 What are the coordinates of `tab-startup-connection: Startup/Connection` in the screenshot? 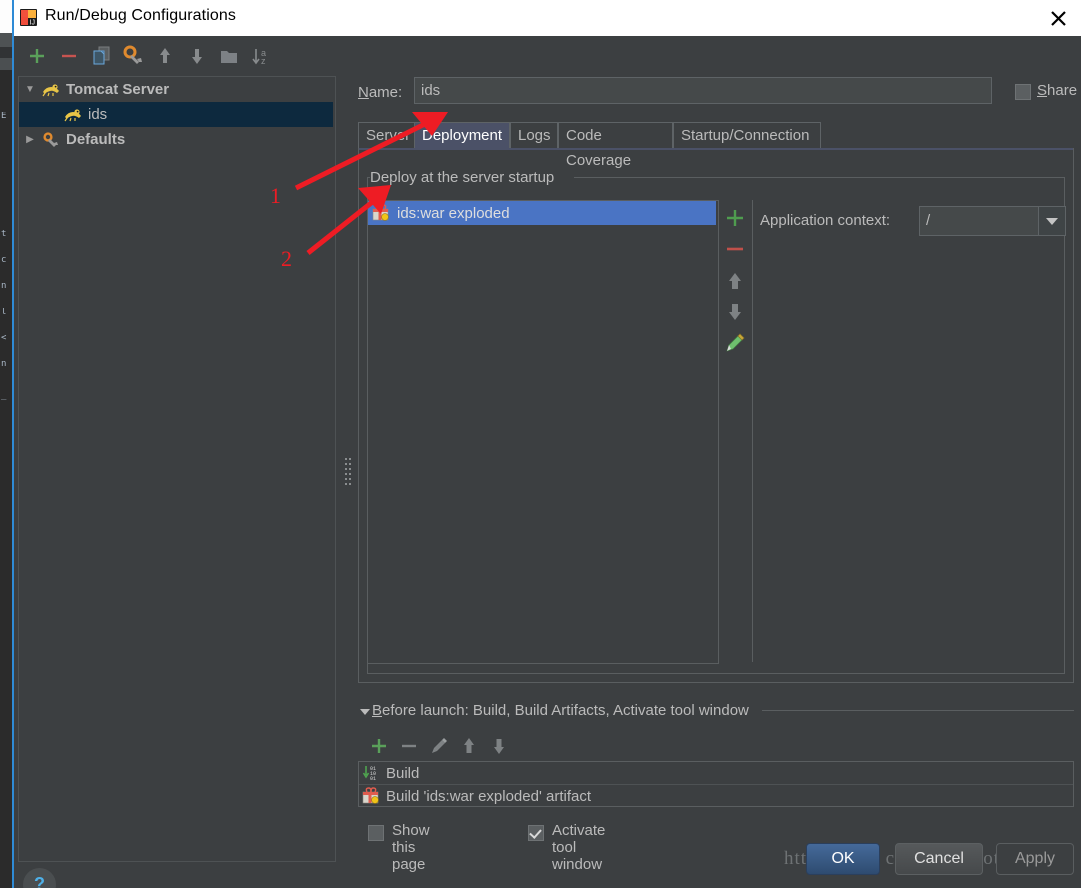 It's located at (747, 135).